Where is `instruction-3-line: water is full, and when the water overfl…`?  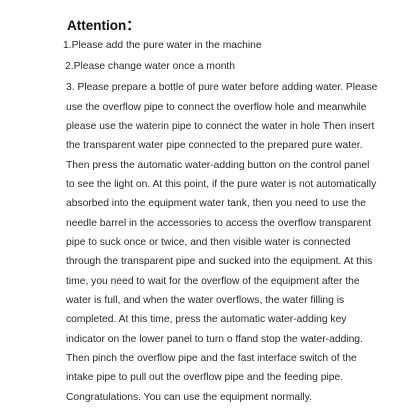 instruction-3-line: water is full, and when the water overfl… is located at coordinates (205, 300).